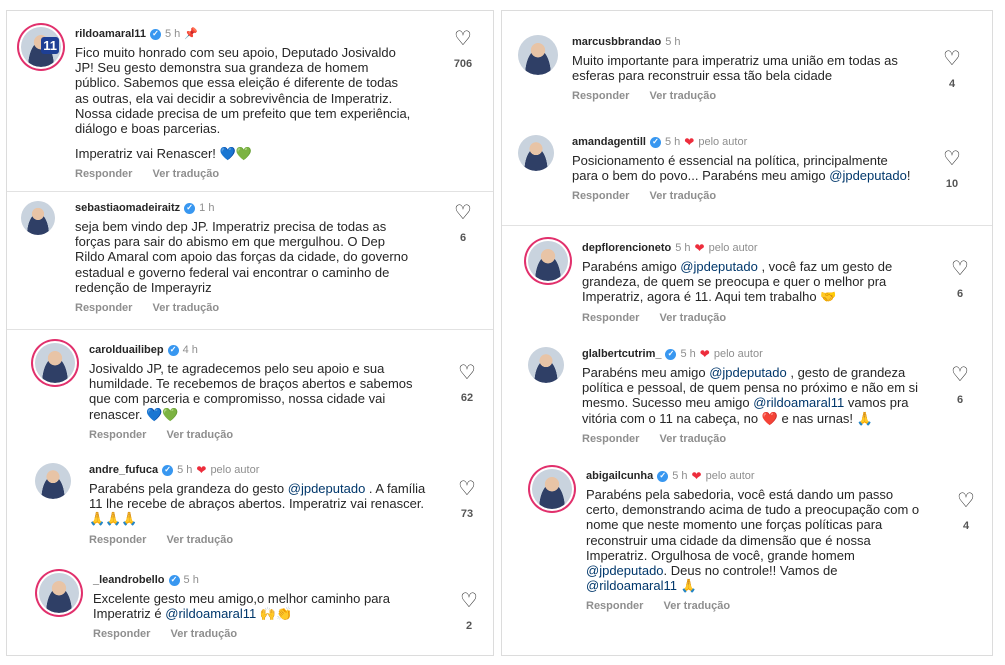 The width and height of the screenshot is (1005, 665). Describe the element at coordinates (626, 248) in the screenshot. I see `comment-username: depflorencioneto` at that location.